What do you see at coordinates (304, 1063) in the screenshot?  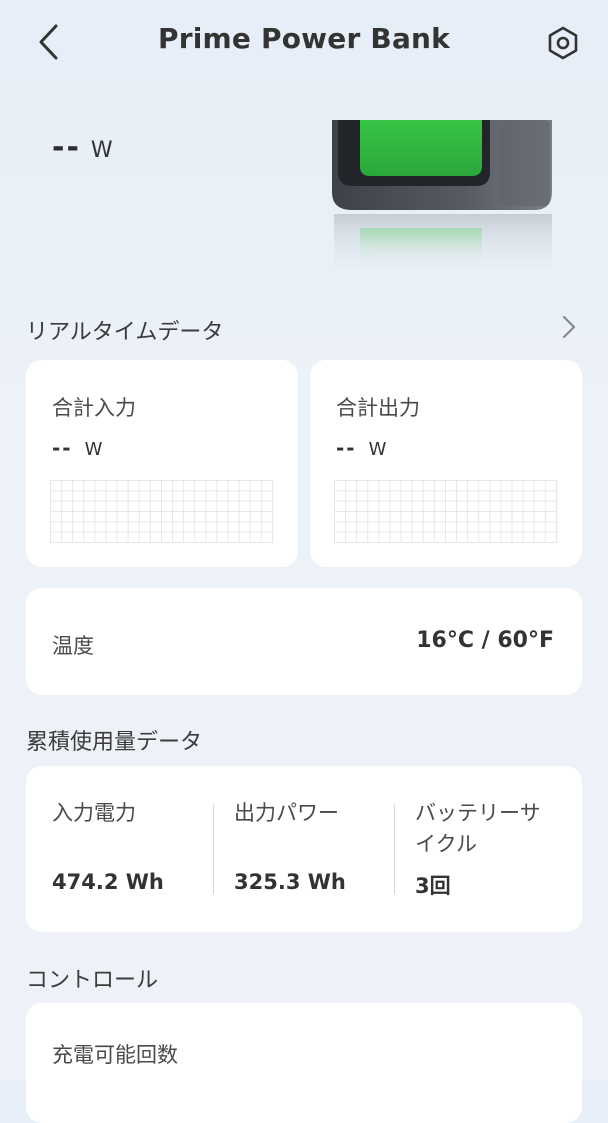 I see `charge-count-card: 充電可能回数` at bounding box center [304, 1063].